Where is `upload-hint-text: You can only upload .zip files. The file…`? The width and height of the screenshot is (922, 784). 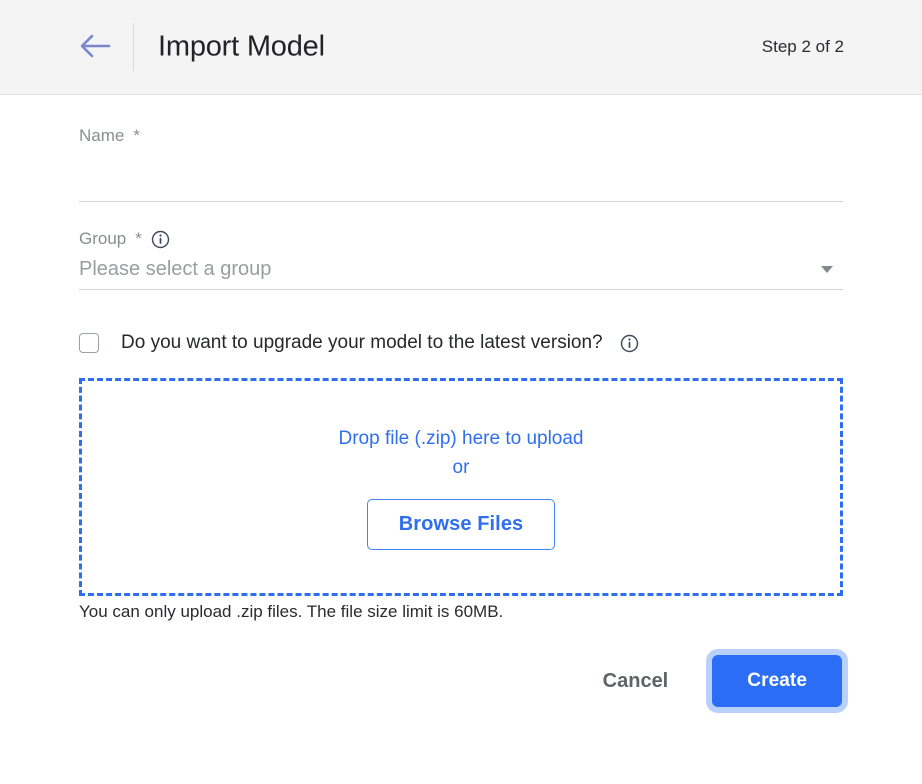
upload-hint-text: You can only upload .zip files. The file… is located at coordinates (291, 611).